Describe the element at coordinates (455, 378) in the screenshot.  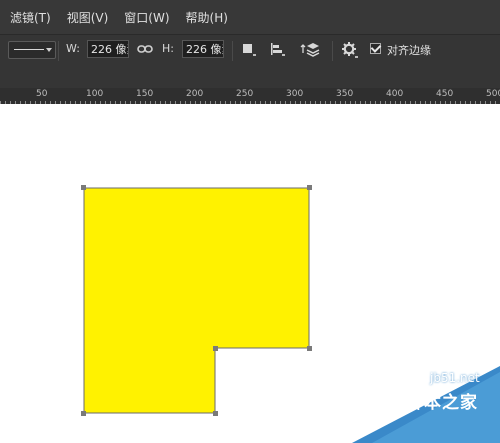
I see `watermark-site: jb51.net` at that location.